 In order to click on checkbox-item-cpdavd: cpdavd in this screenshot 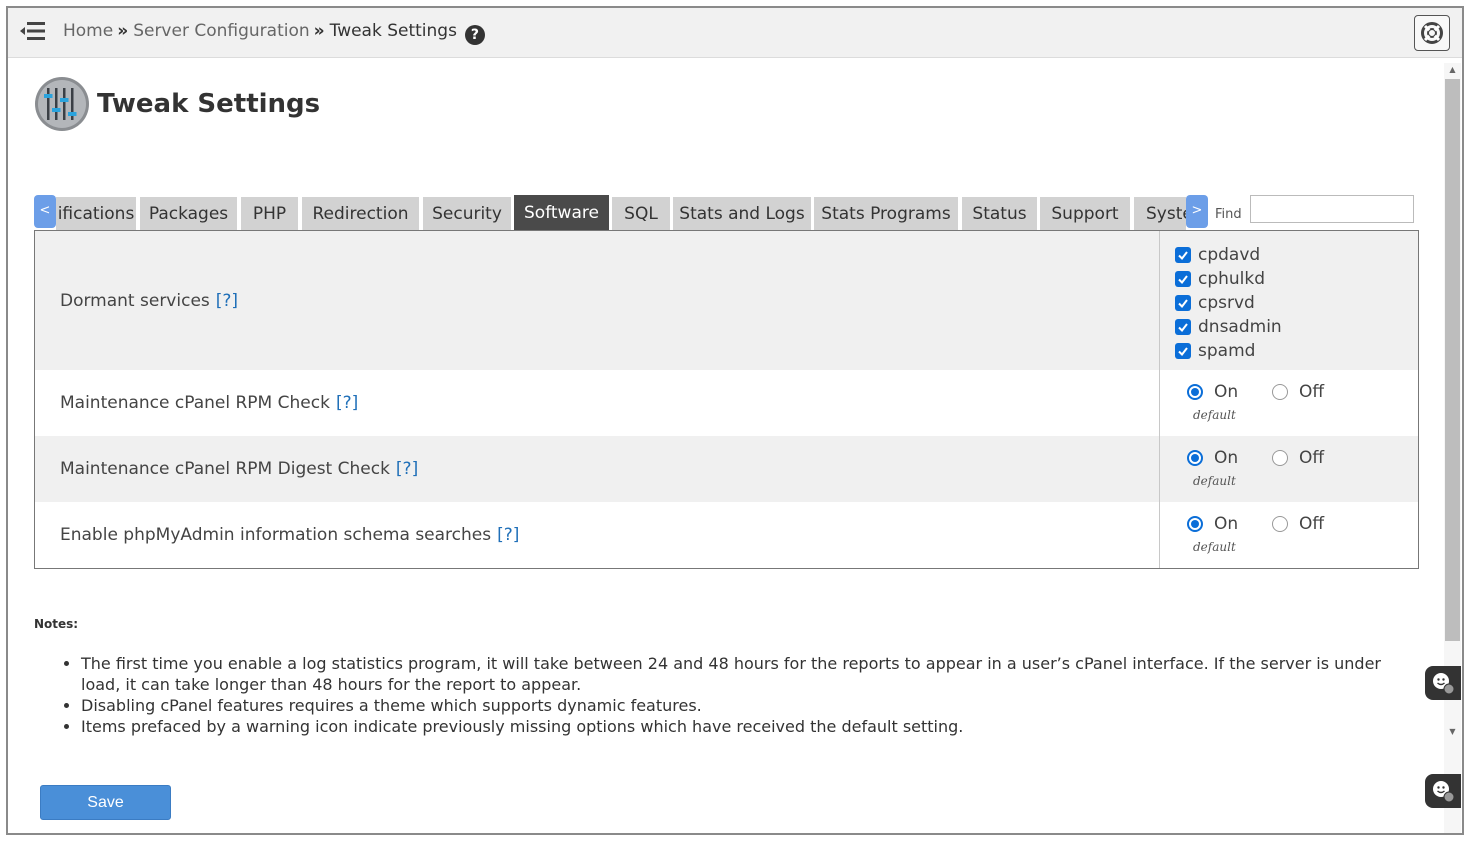, I will do `click(1228, 255)`.